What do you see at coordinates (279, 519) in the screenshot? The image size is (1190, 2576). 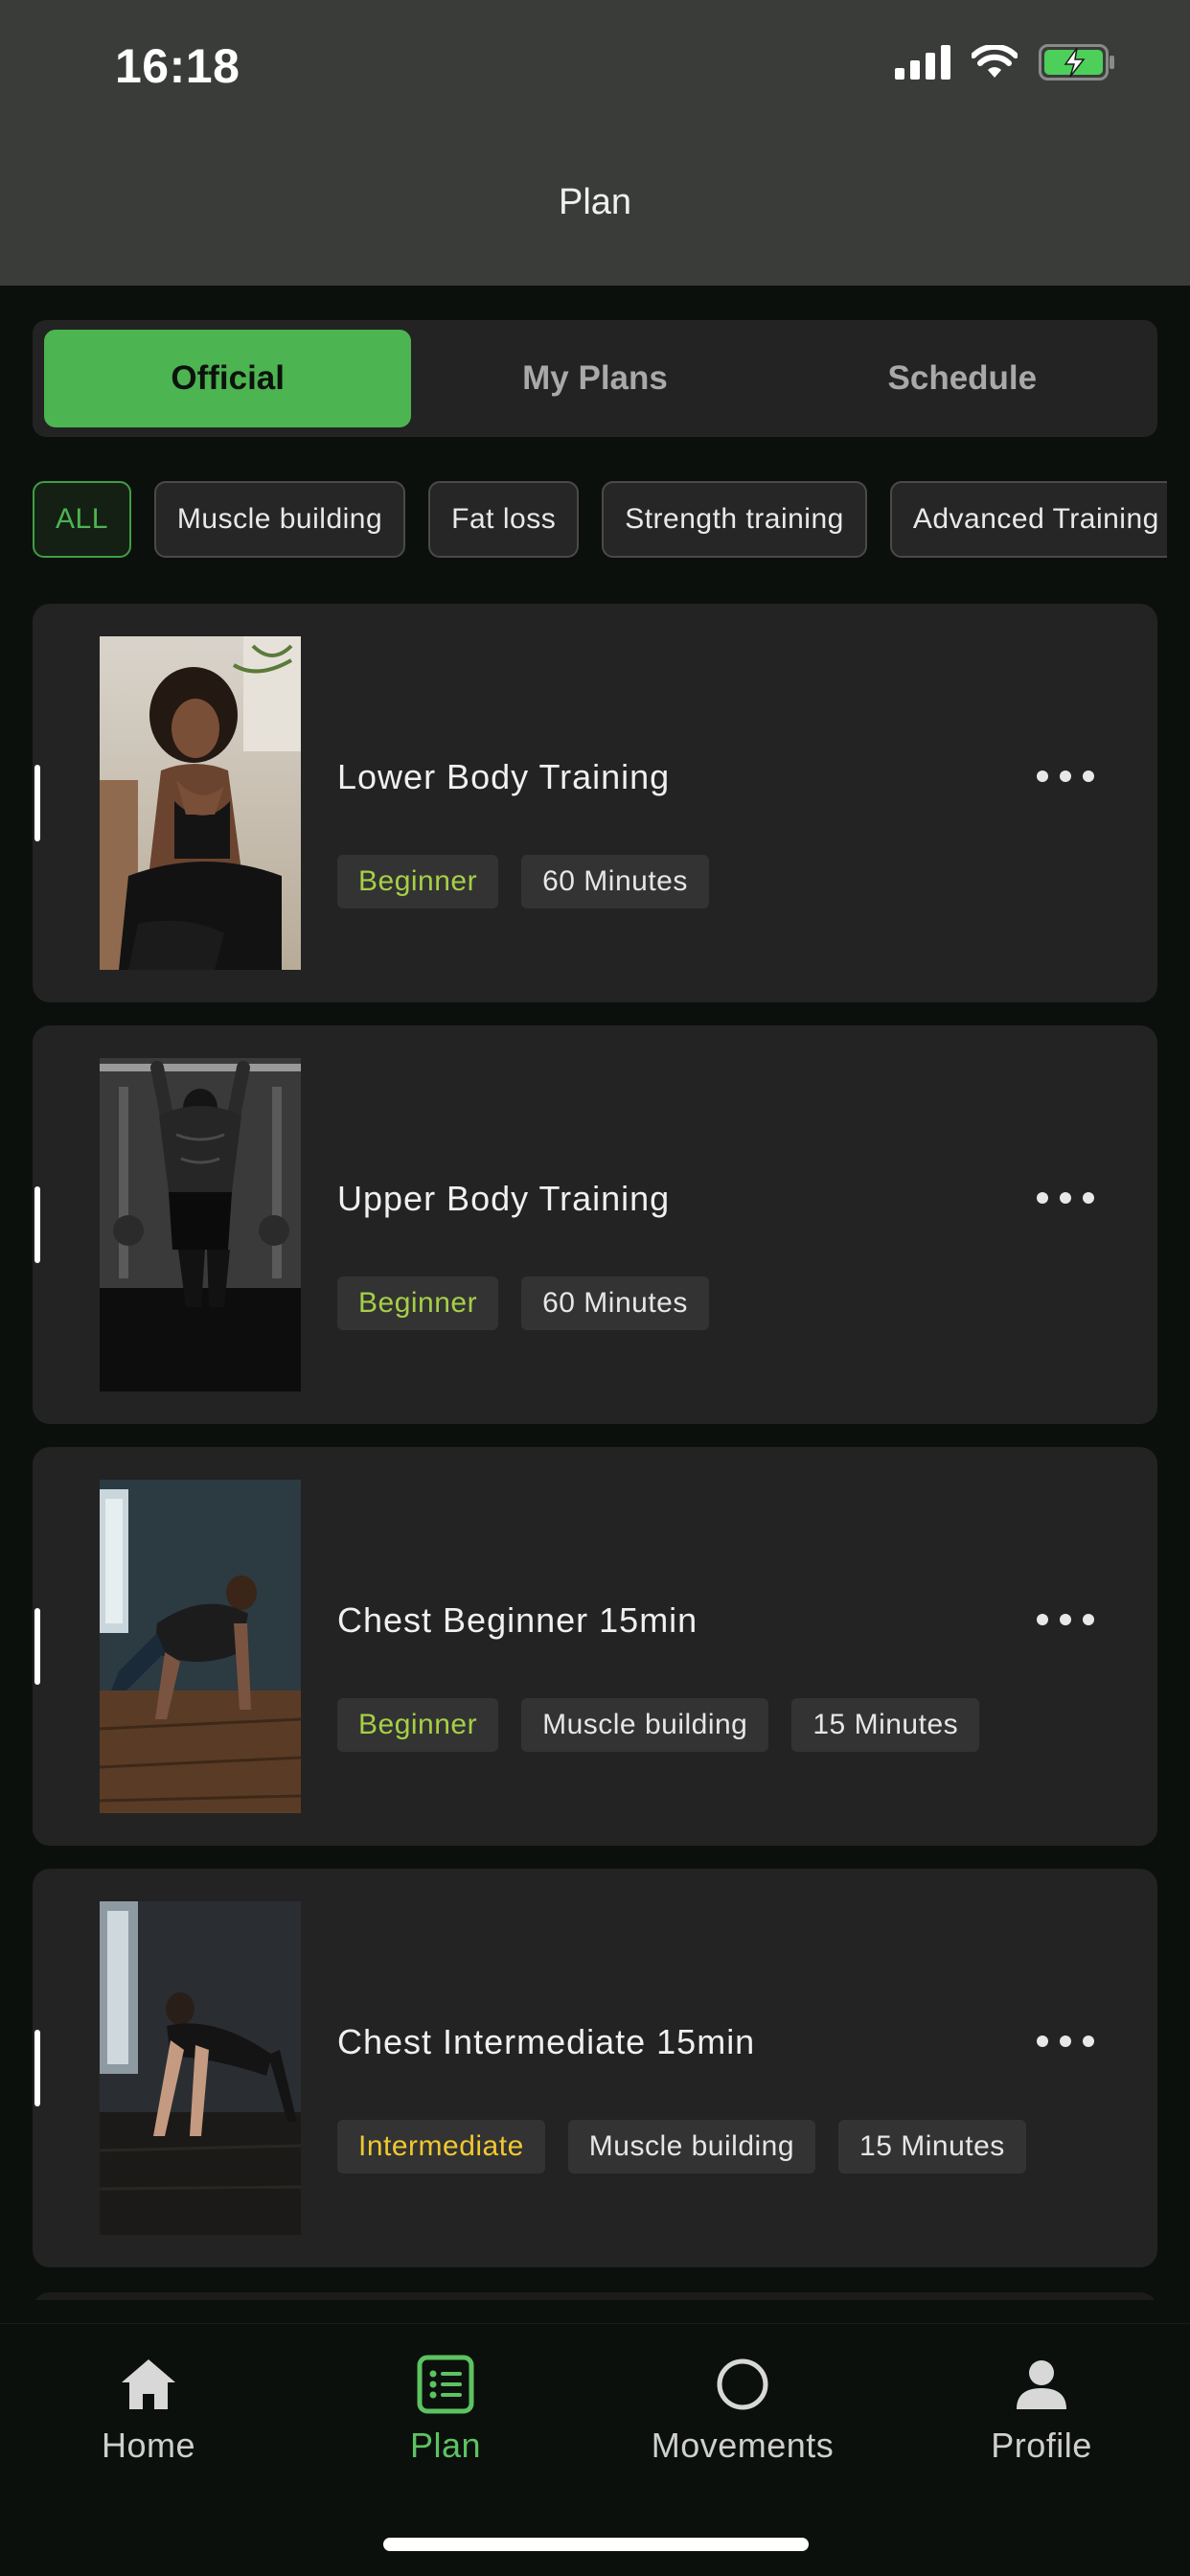 I see `filter-chip-muscle-building: Muscle building` at bounding box center [279, 519].